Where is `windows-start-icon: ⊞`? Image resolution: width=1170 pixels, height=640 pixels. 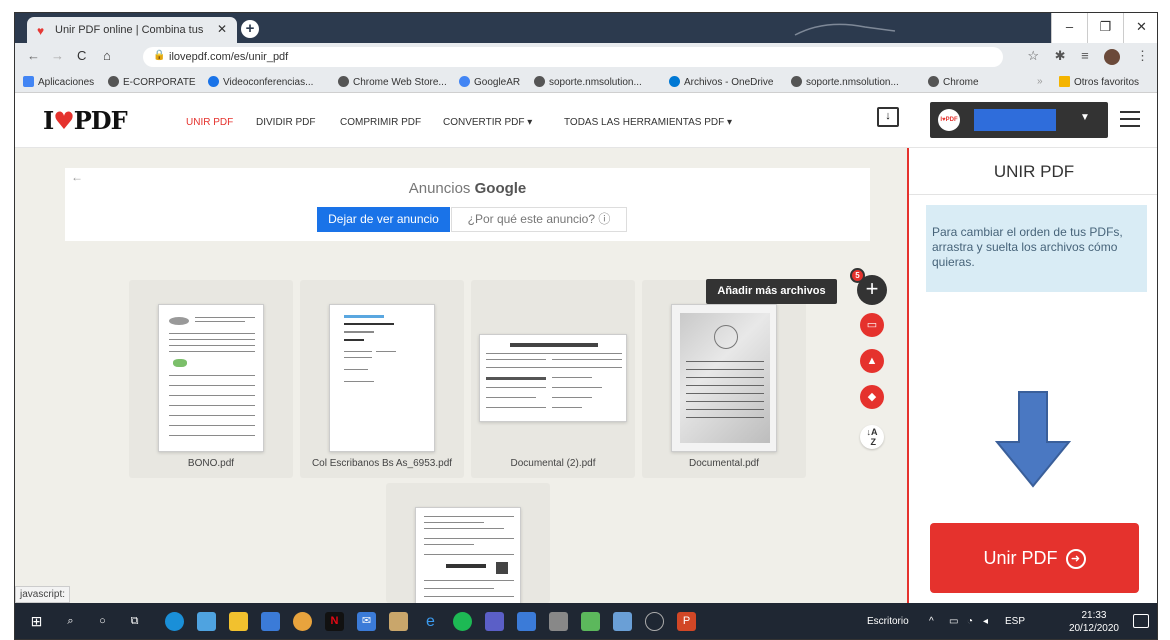
windows-start-icon: ⊞ is located at coordinates (36, 621).